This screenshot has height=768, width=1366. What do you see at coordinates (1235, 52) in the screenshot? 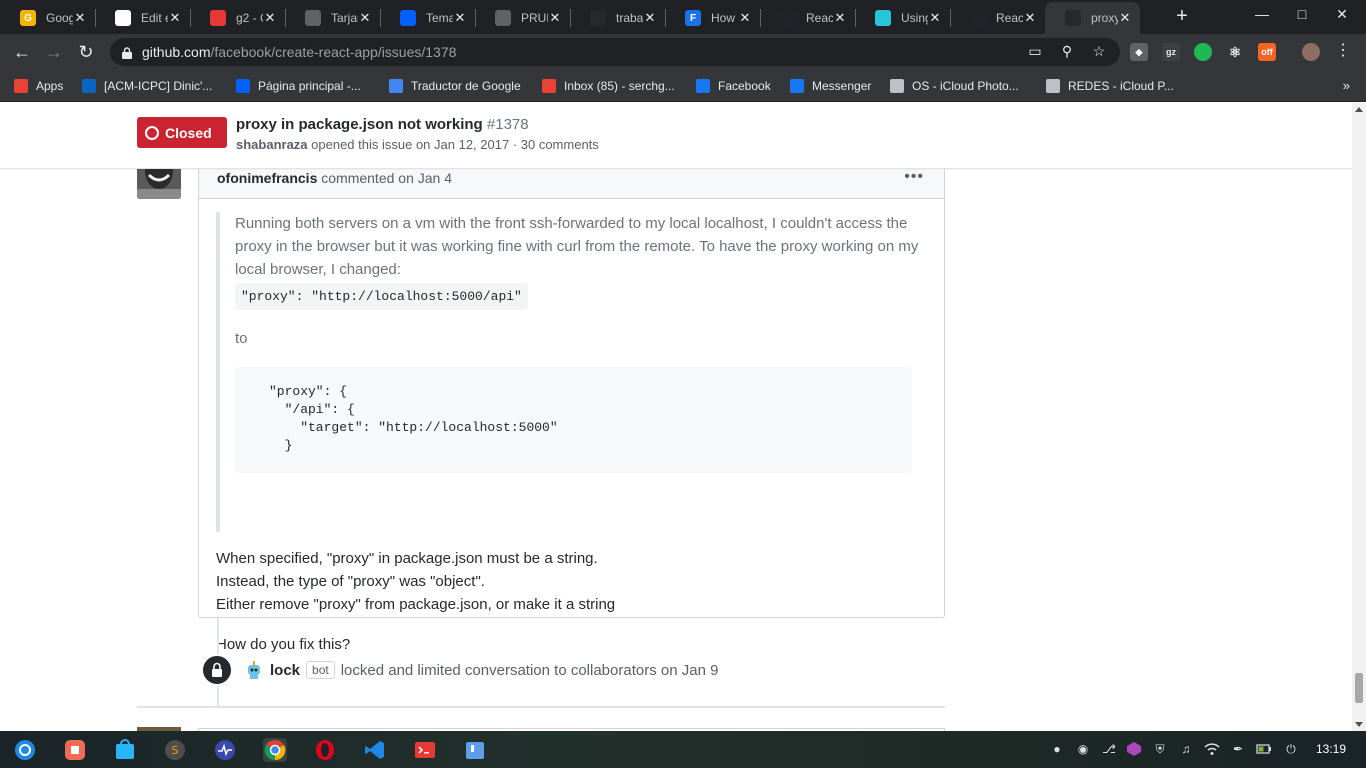
I see `react-devtools-icon: ⚛` at bounding box center [1235, 52].